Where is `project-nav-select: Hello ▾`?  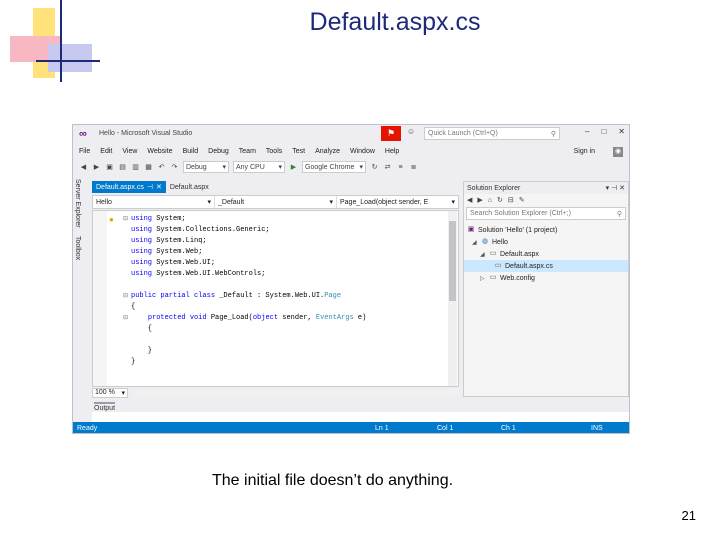 project-nav-select: Hello ▾ is located at coordinates (154, 202).